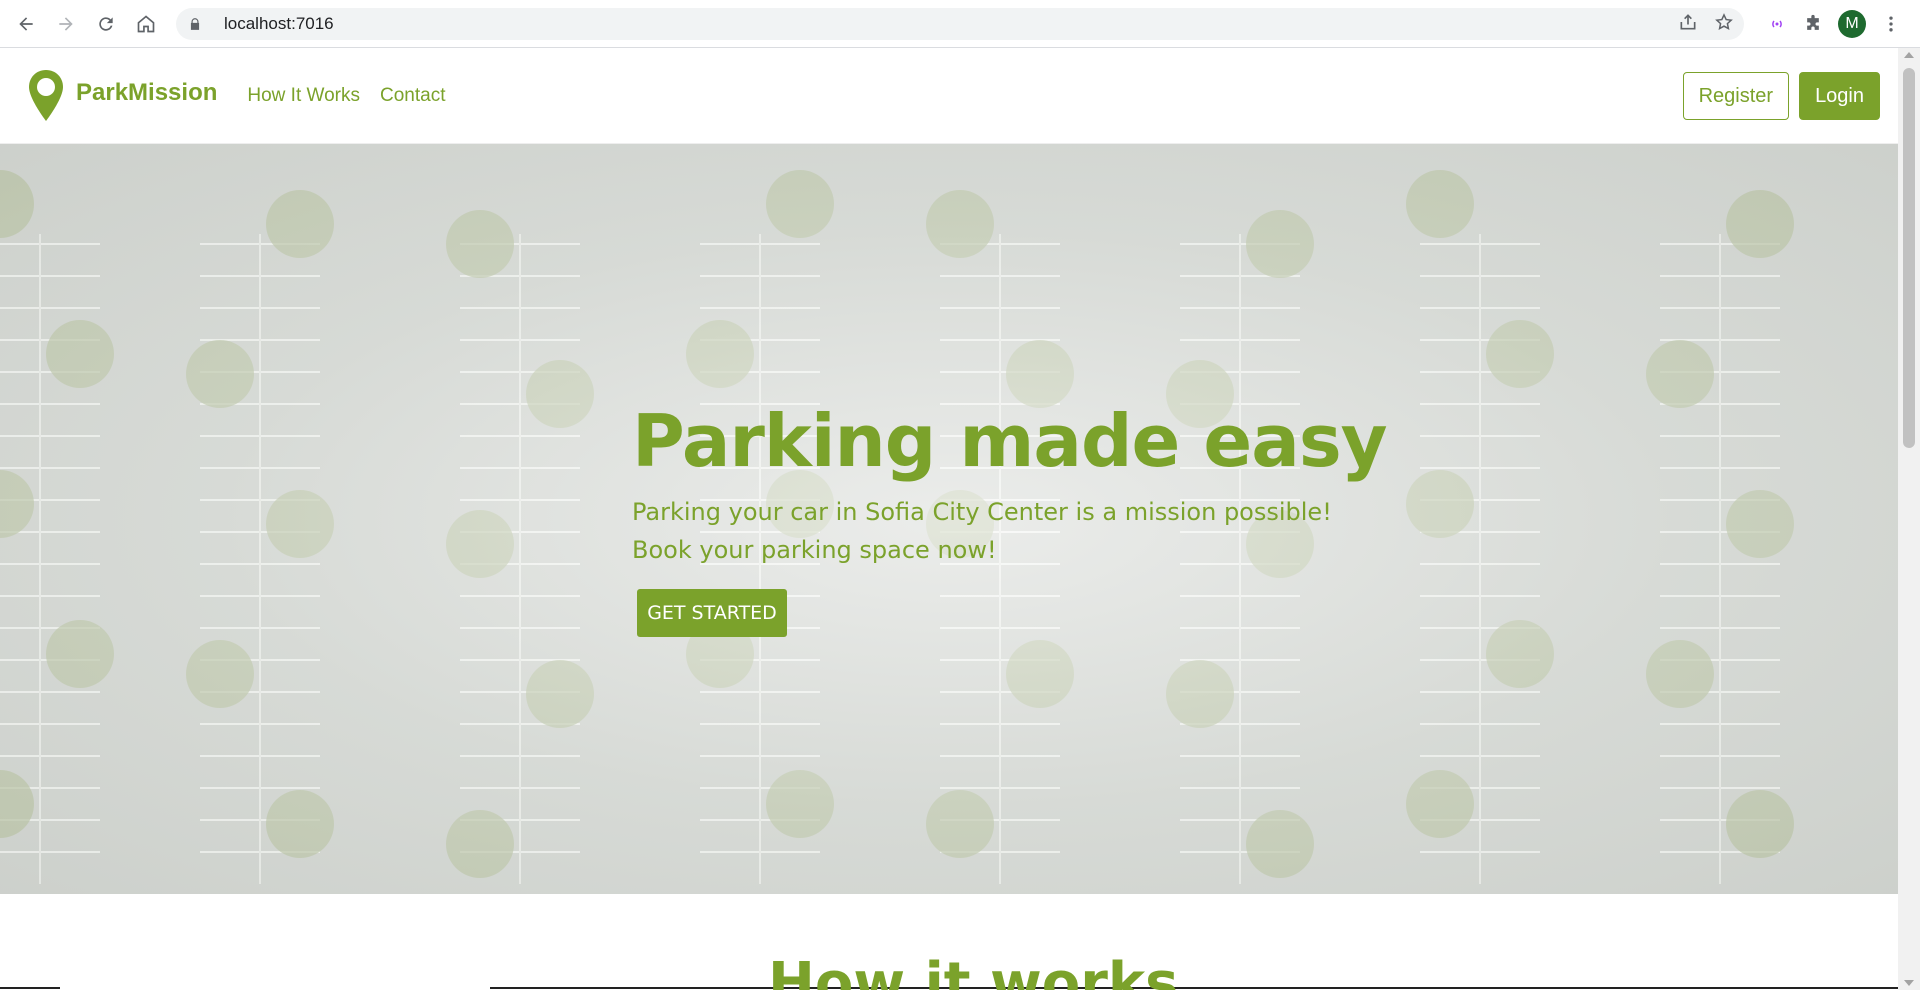 Image resolution: width=1920 pixels, height=990 pixels. What do you see at coordinates (1777, 24) in the screenshot?
I see `media-icon` at bounding box center [1777, 24].